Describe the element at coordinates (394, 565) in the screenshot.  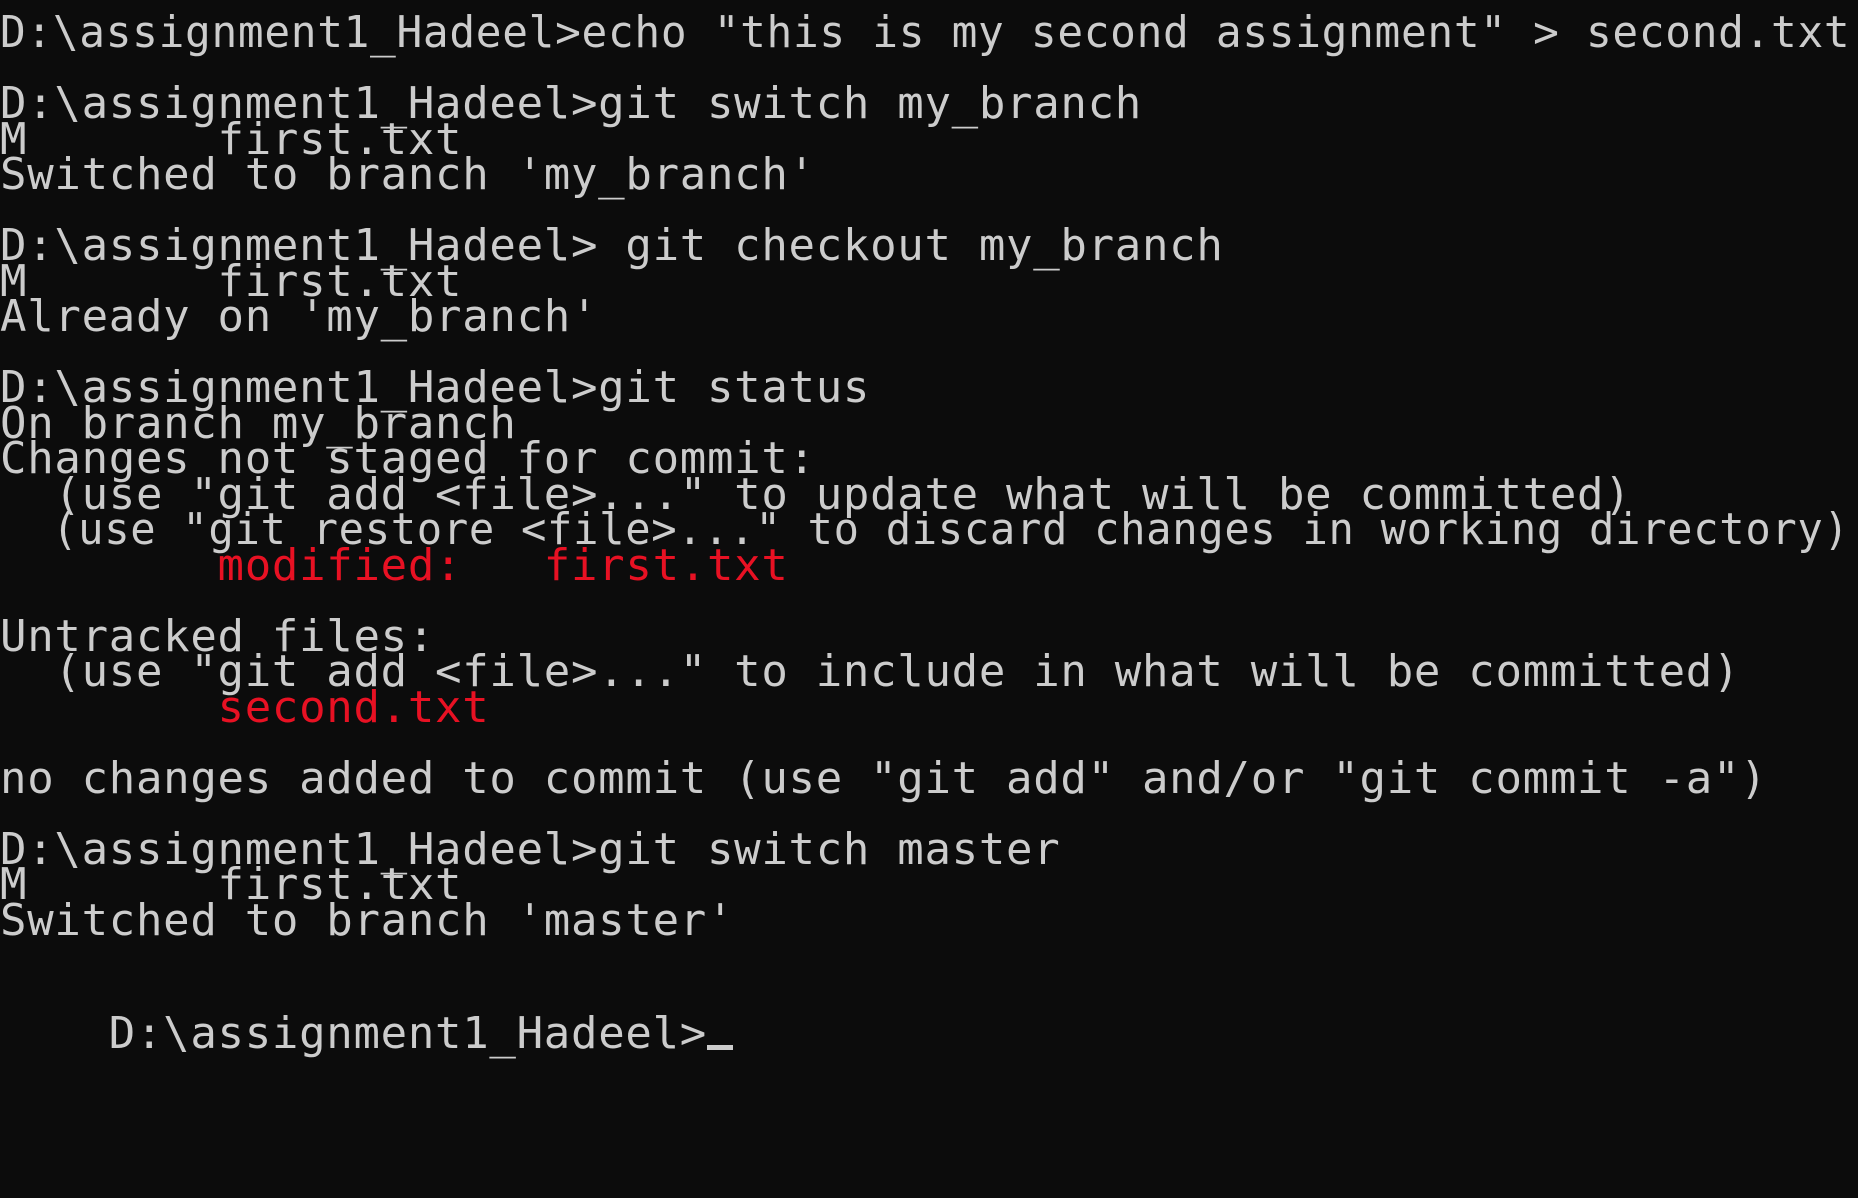
I see `output-line: modified: first.txt` at that location.